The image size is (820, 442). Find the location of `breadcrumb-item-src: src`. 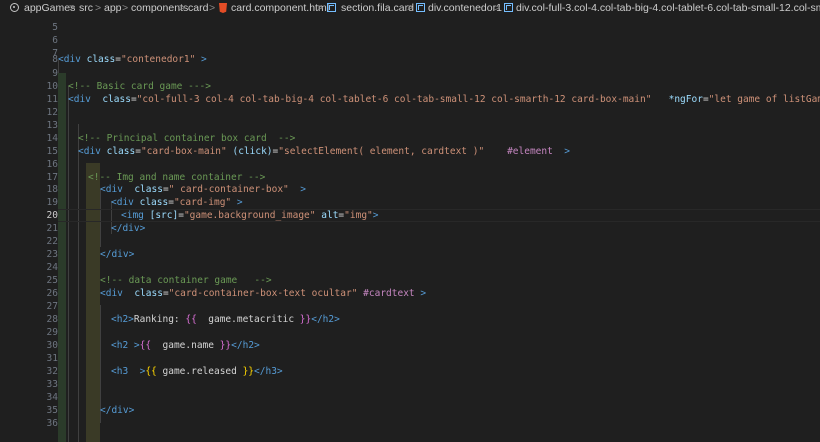

breadcrumb-item-src: src is located at coordinates (86, 8).